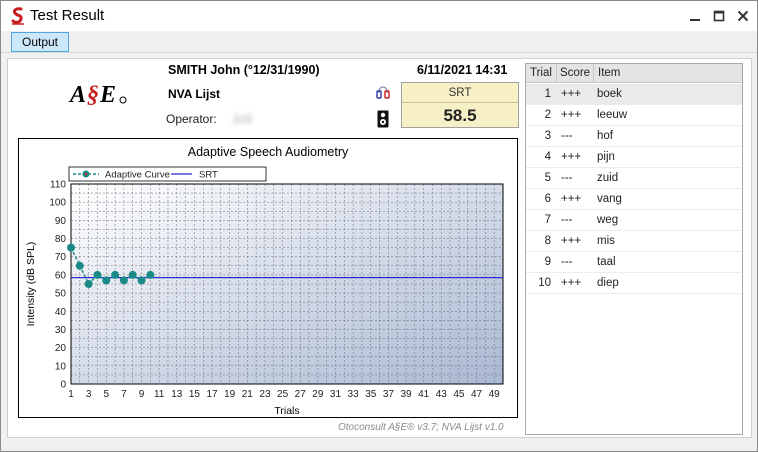  I want to click on y-tick-label: 10, so click(61, 366).